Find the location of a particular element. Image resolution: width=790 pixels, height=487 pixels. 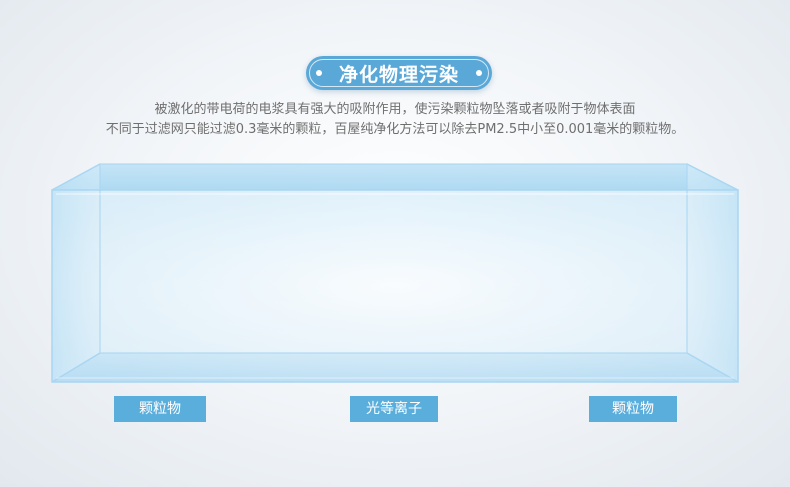

label-particles-left: 颗粒物 is located at coordinates (160, 409).